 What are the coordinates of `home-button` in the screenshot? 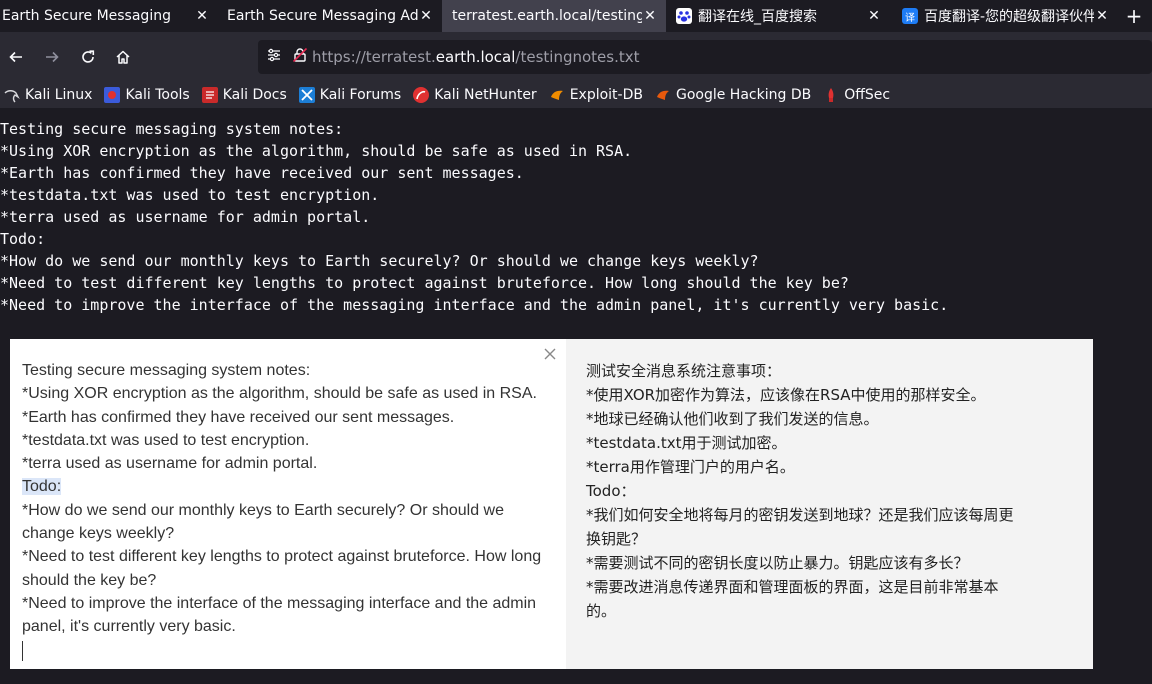 It's located at (123, 57).